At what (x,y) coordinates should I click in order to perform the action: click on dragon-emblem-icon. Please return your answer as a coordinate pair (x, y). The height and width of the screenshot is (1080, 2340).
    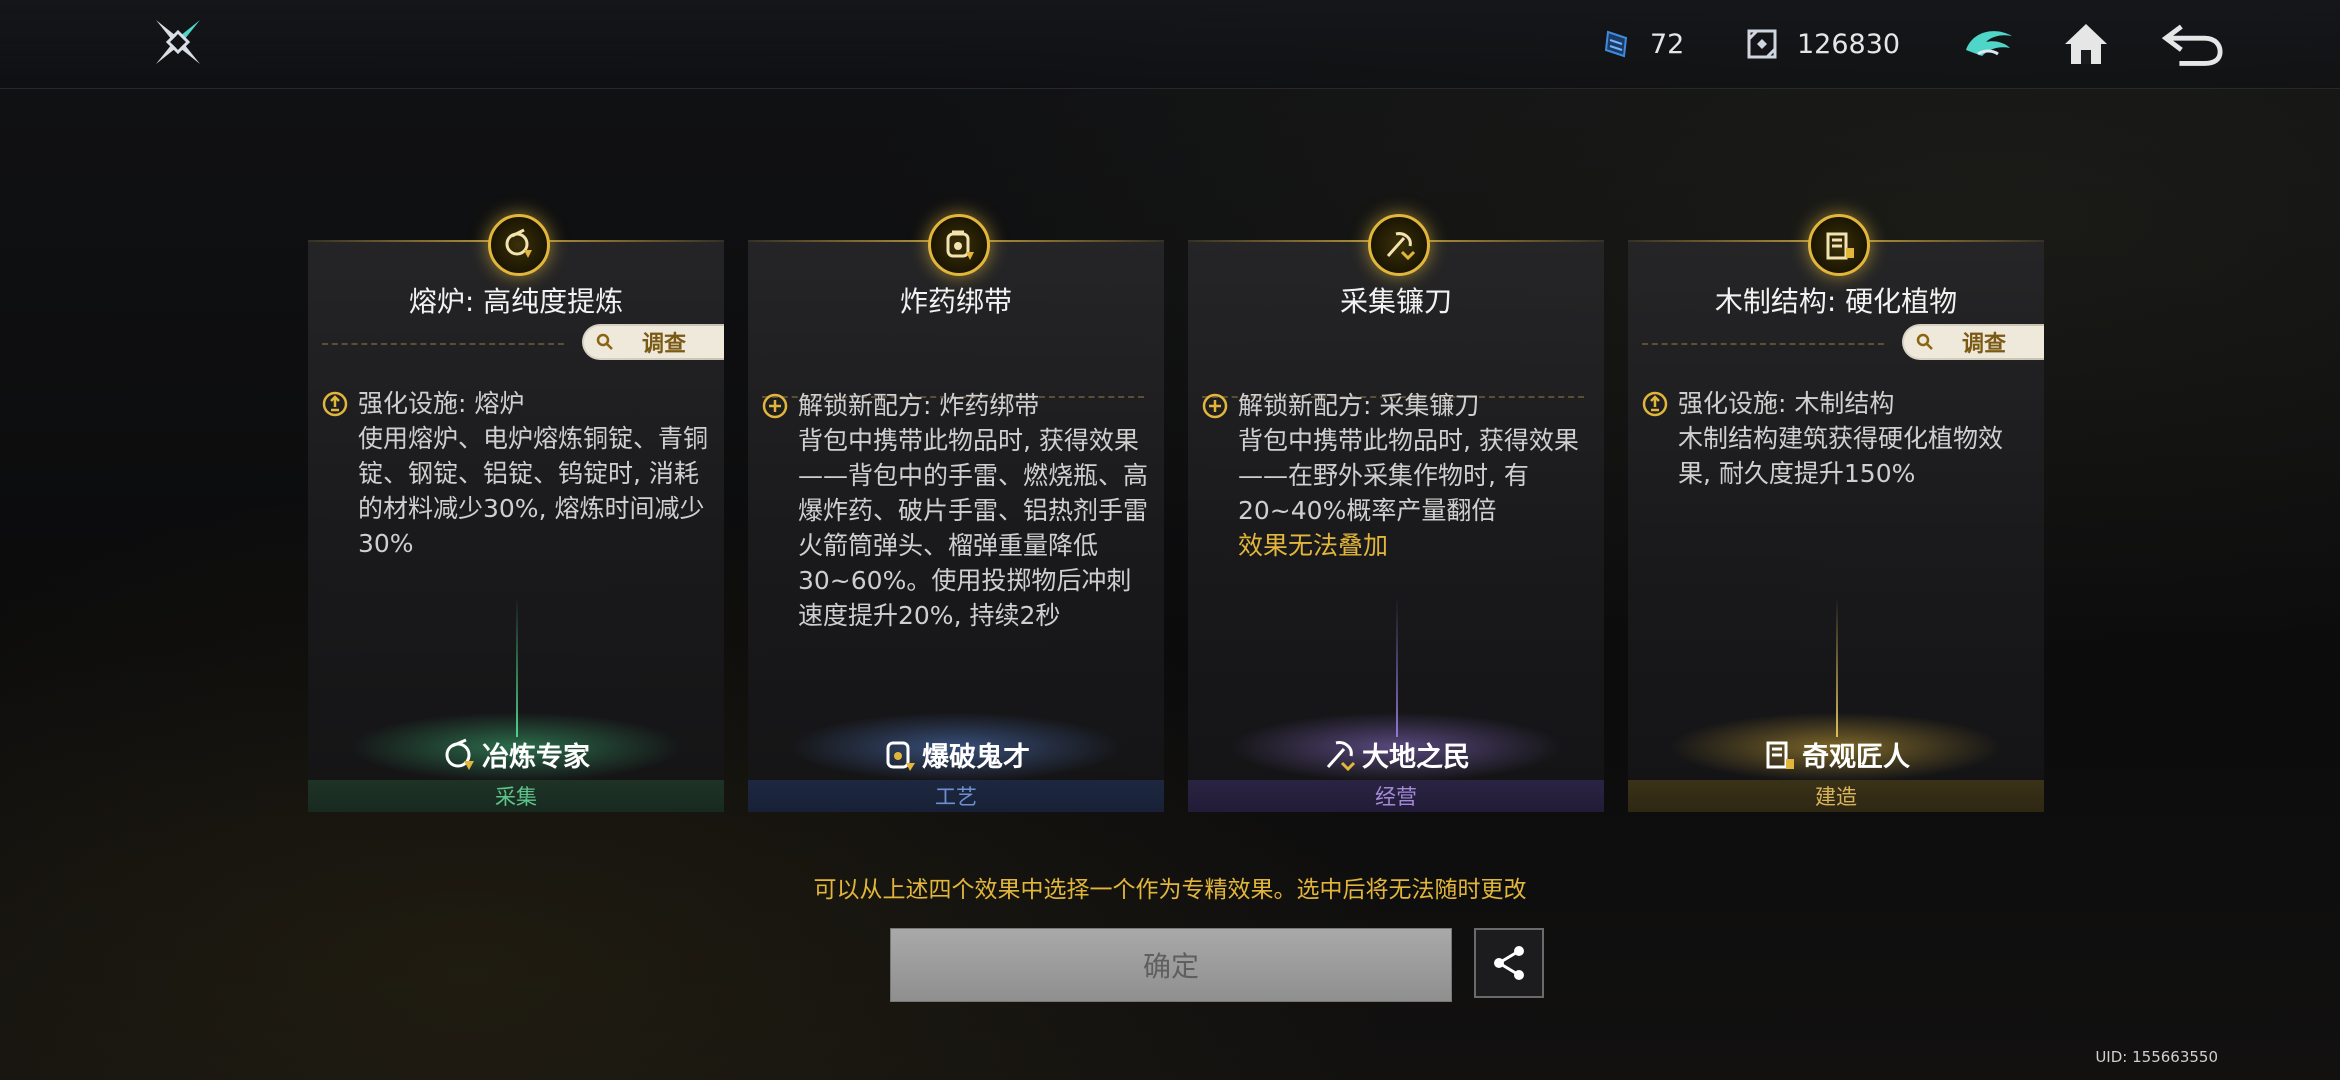
    Looking at the image, I should click on (1989, 43).